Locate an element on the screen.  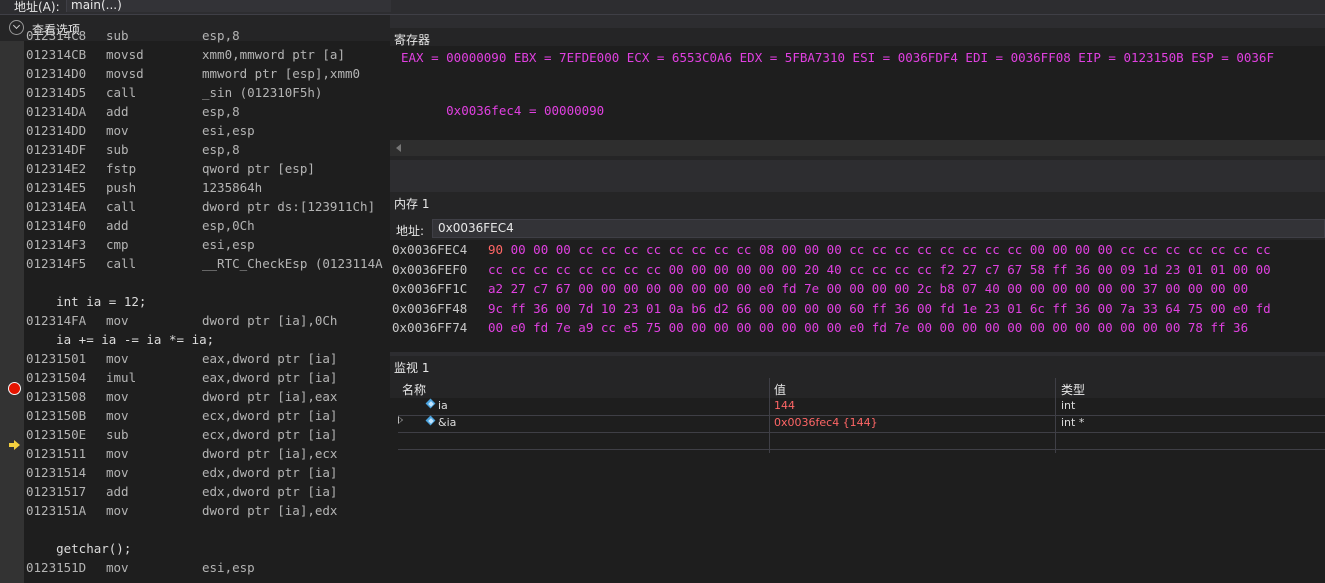
breakpoint-gutter is located at coordinates (12, 312).